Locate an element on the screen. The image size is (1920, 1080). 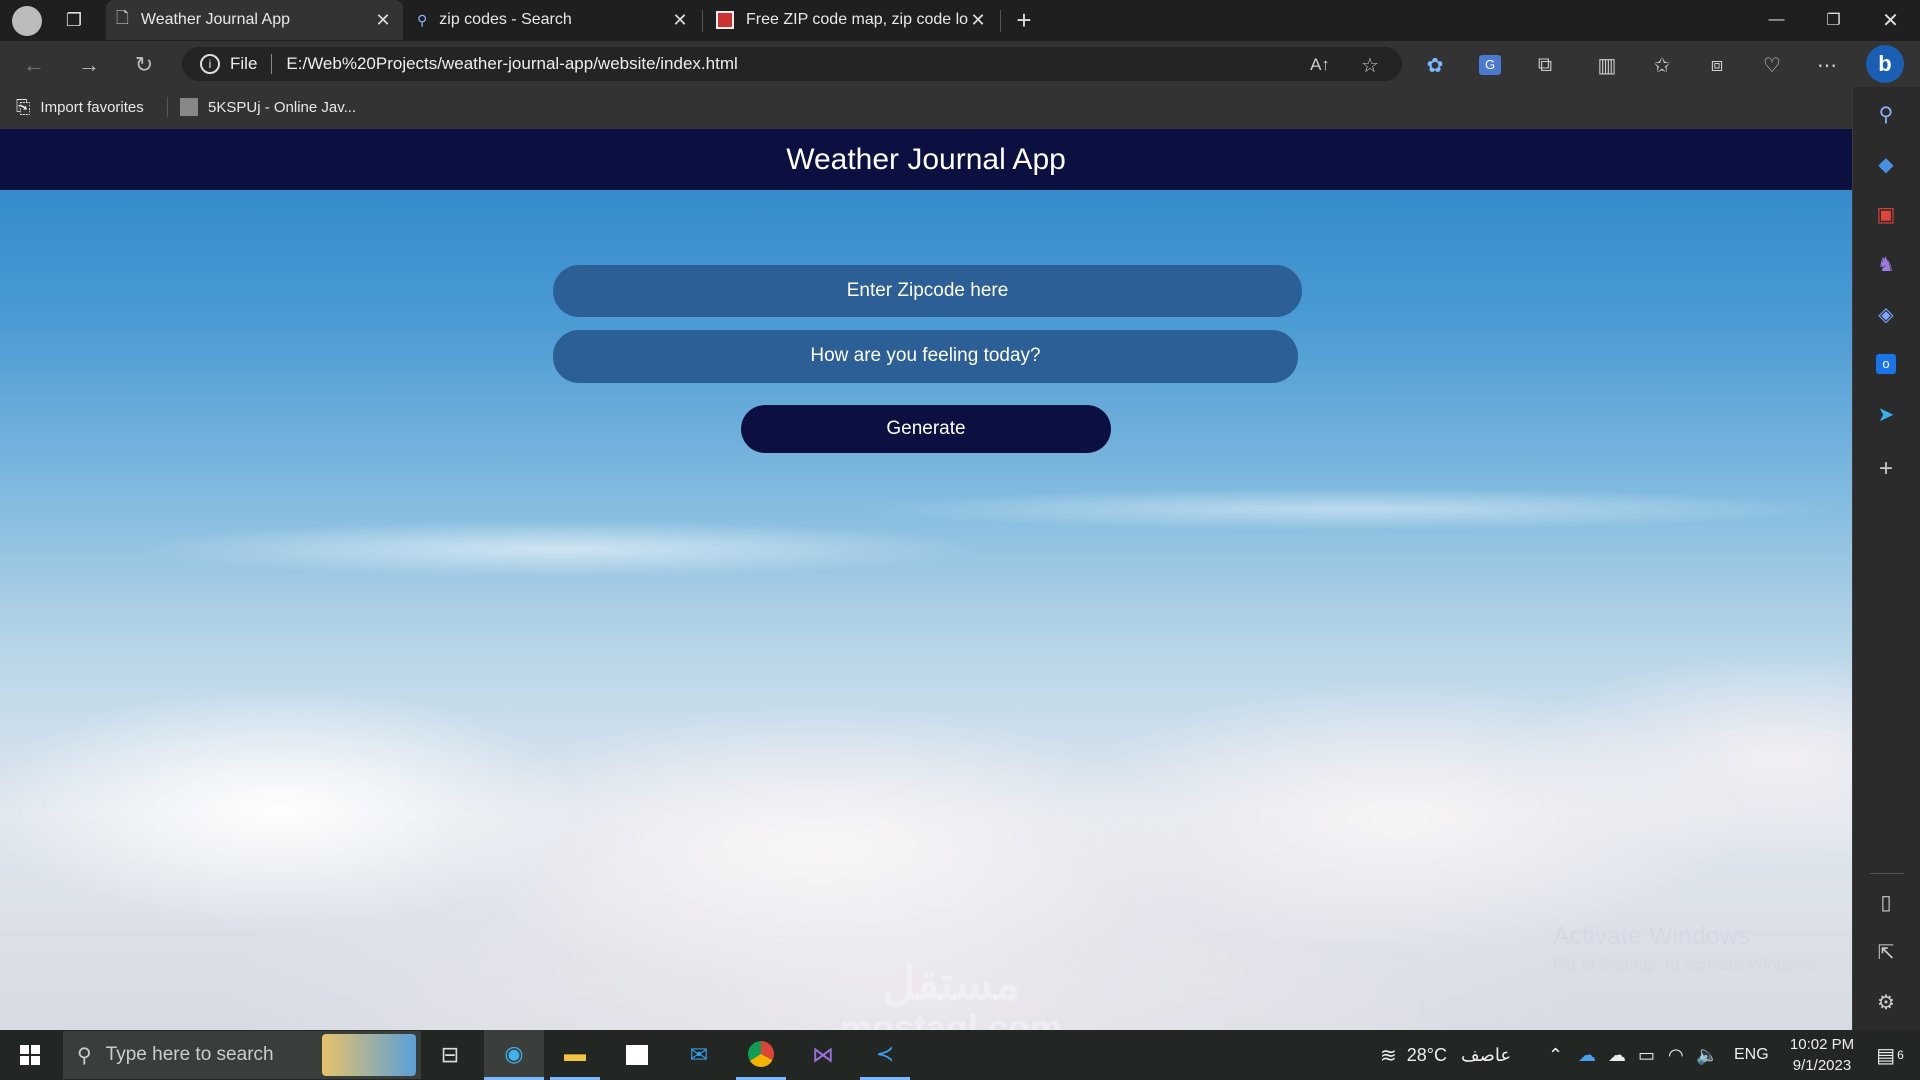
chrome-icon is located at coordinates (761, 1055).